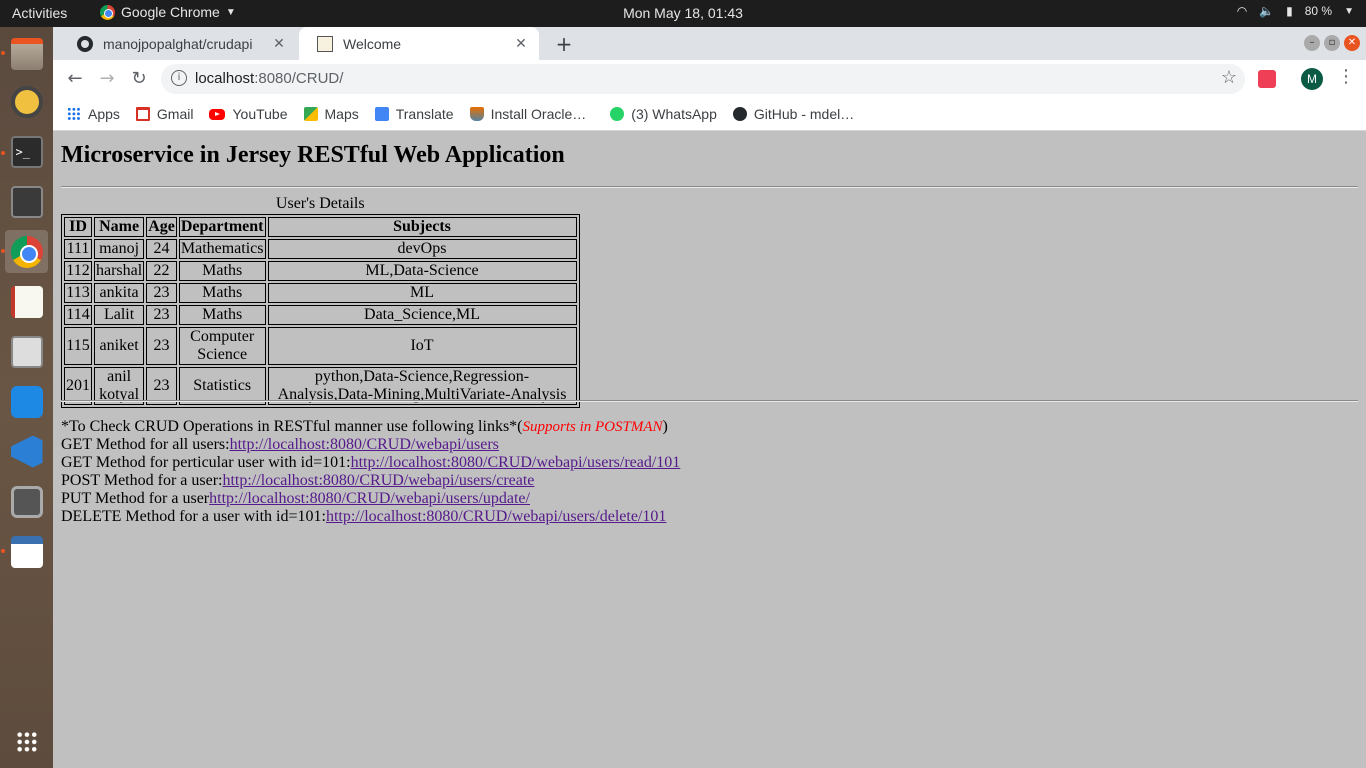  Describe the element at coordinates (230, 12) in the screenshot. I see `caret-down-icon: ▼` at that location.